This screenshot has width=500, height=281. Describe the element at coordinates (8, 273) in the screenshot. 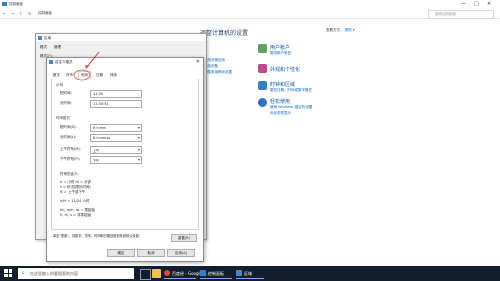

I see `windows-start-icon` at that location.